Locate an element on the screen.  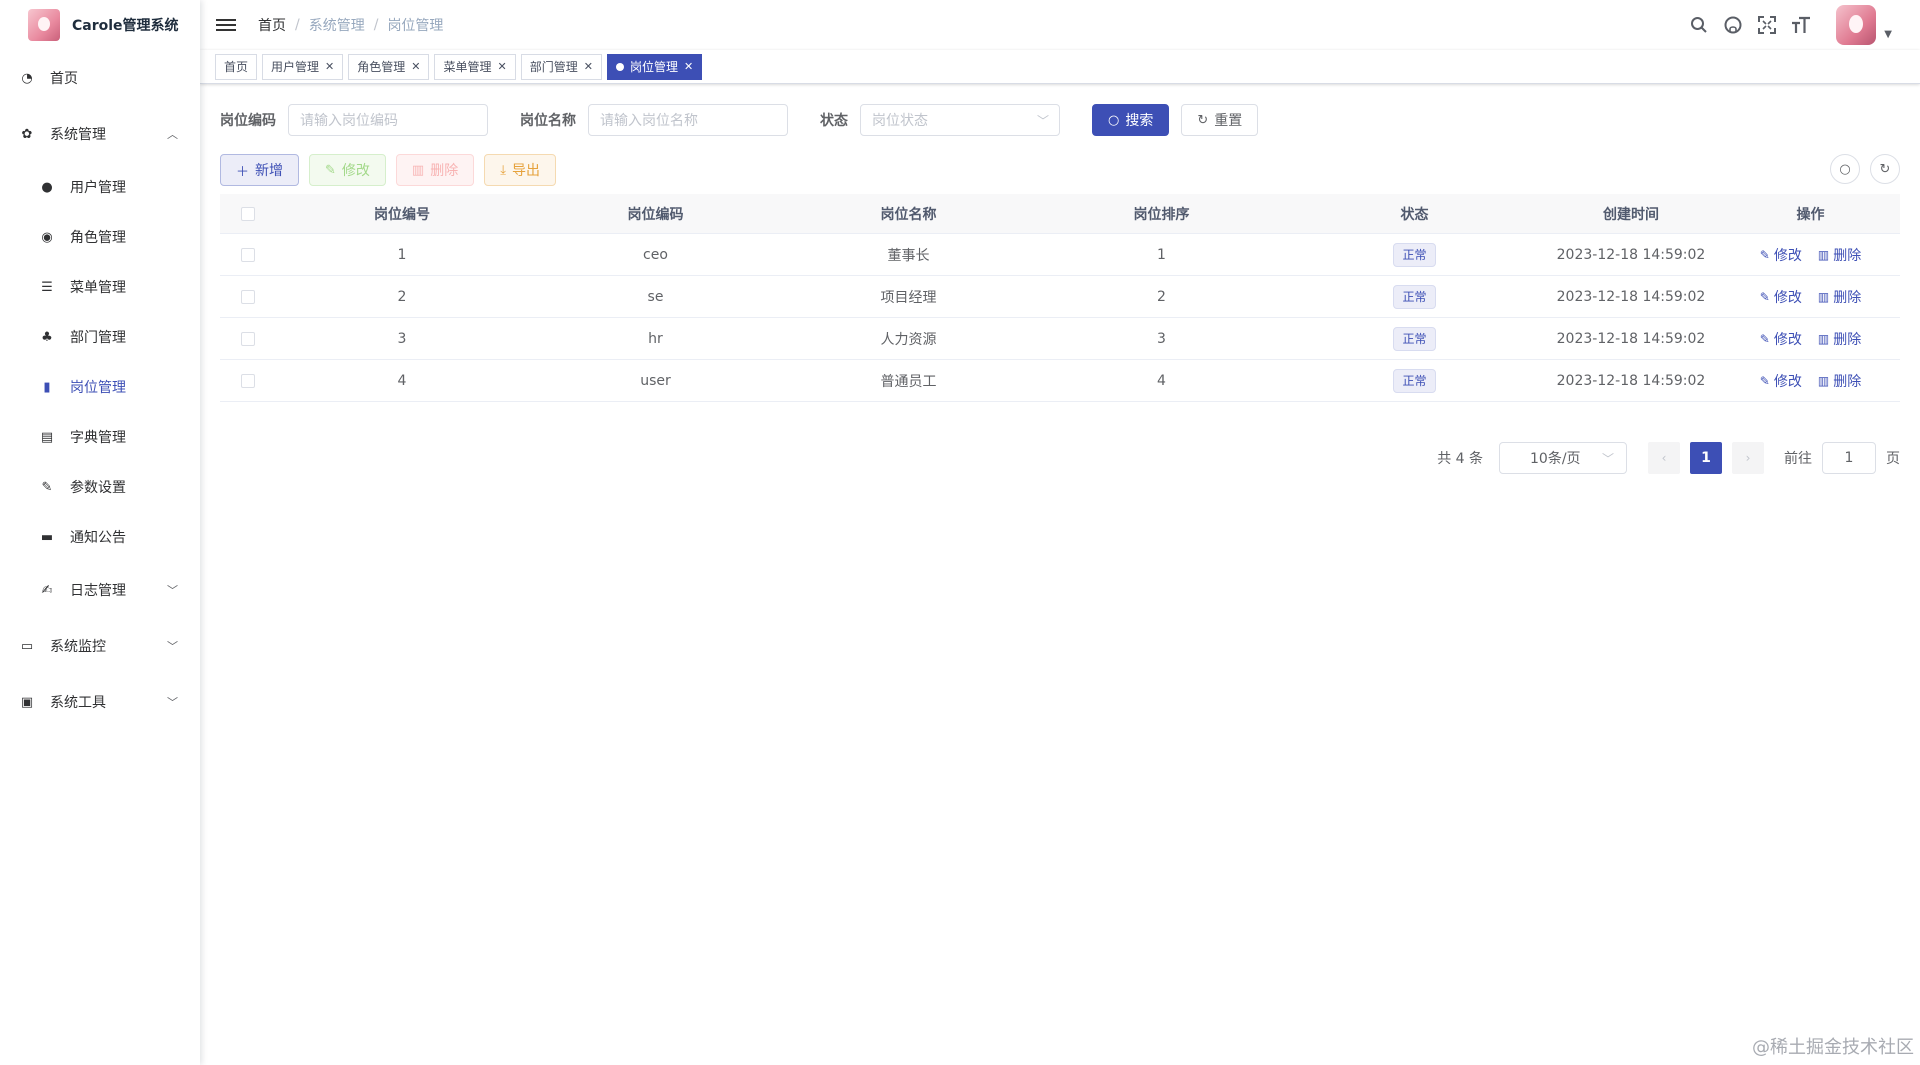
sidebar-item-role: ◉ 角色管理 is located at coordinates (100, 237).